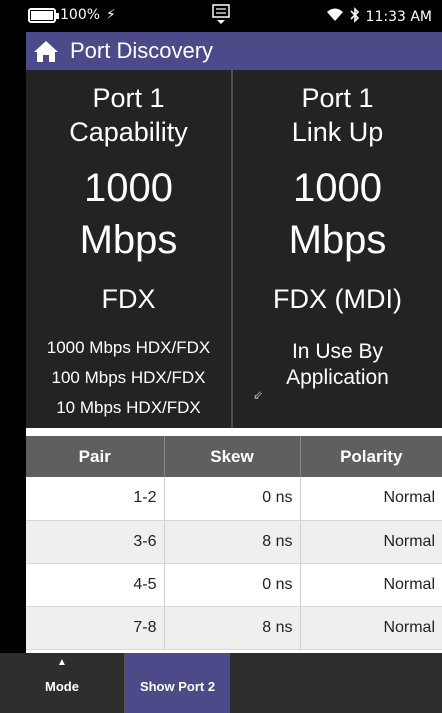  Describe the element at coordinates (337, 98) in the screenshot. I see `link-port-label: Port 1` at that location.